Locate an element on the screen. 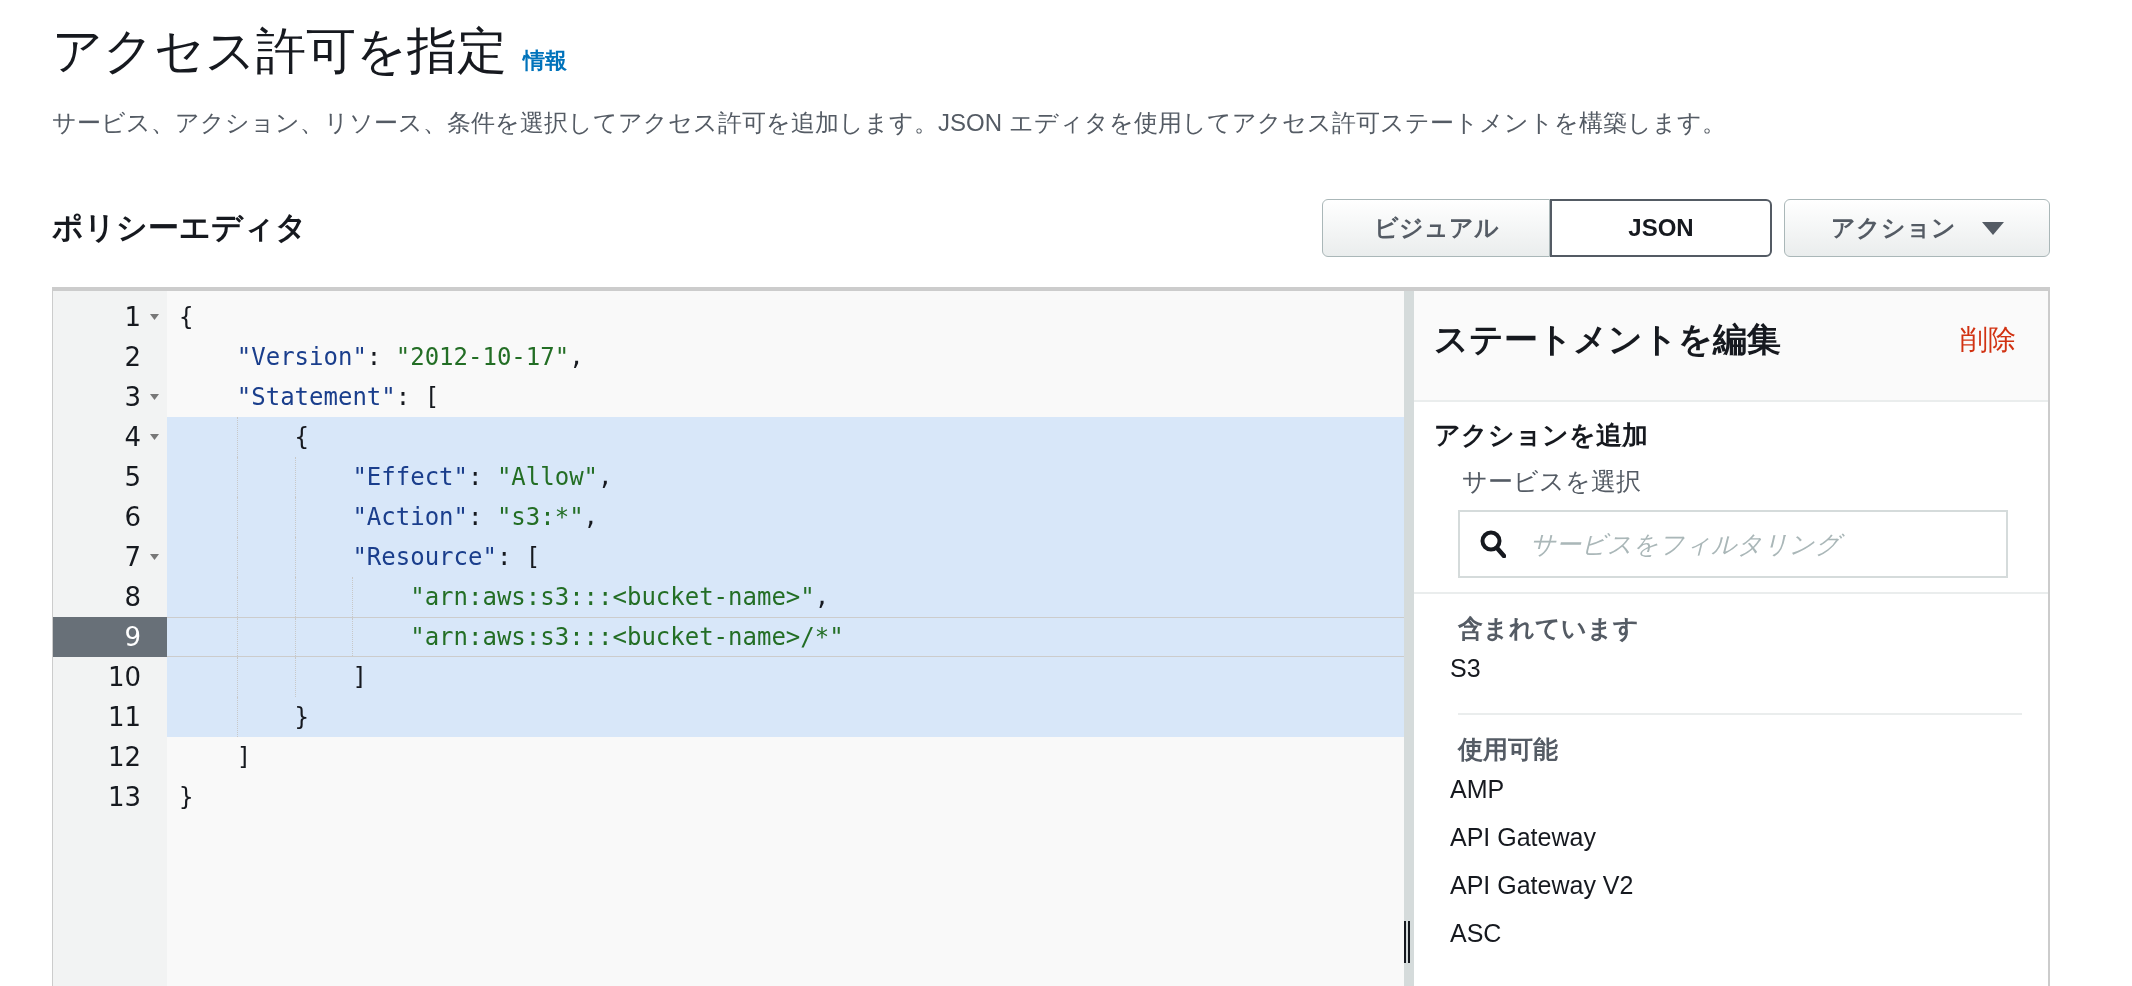 The image size is (2132, 986). line-number: 7 is located at coordinates (110, 557).